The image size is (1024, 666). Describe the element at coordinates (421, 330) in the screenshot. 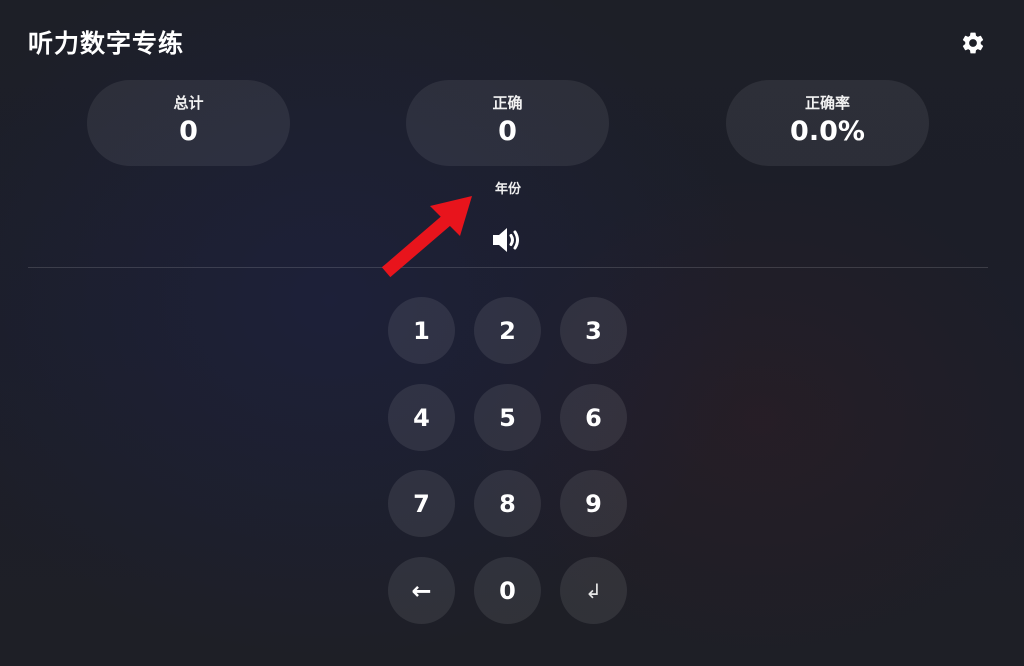

I see `key-1: 1` at that location.